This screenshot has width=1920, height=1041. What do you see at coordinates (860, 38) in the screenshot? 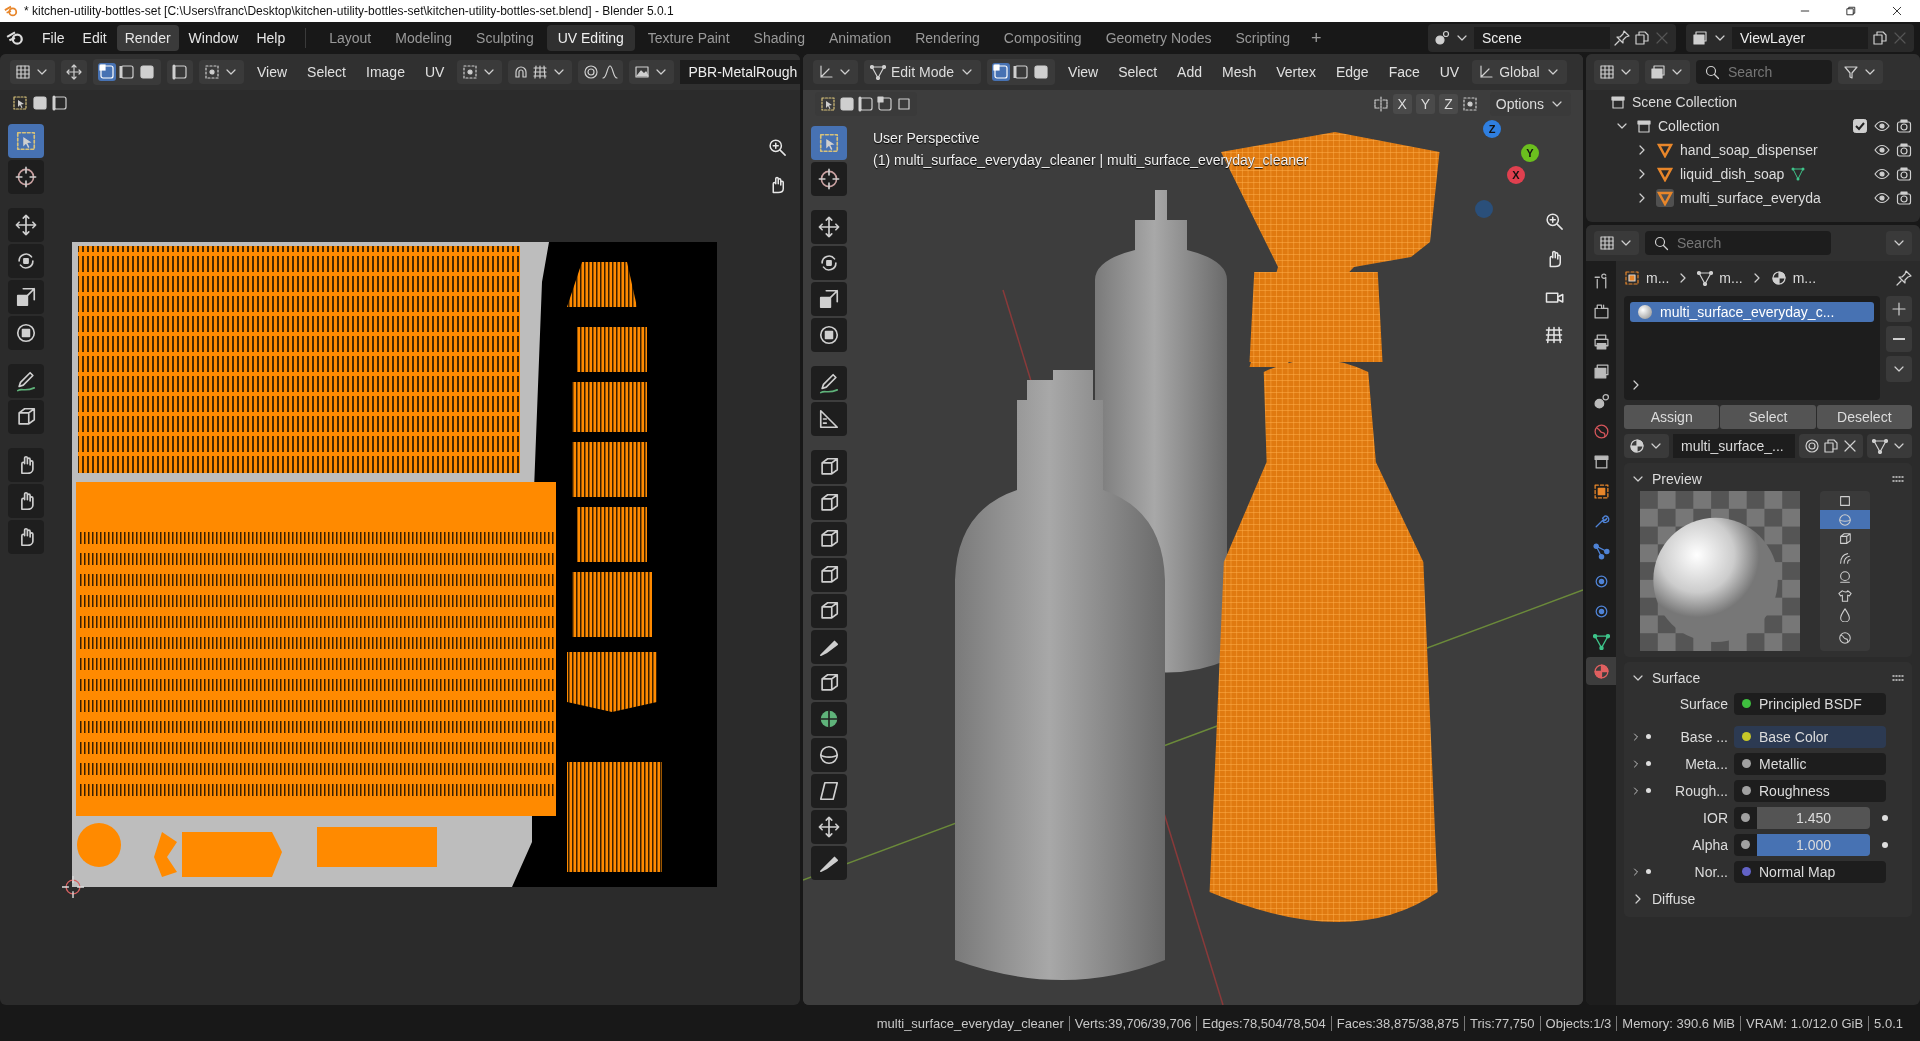
I see `workspace-tab: Animation` at bounding box center [860, 38].